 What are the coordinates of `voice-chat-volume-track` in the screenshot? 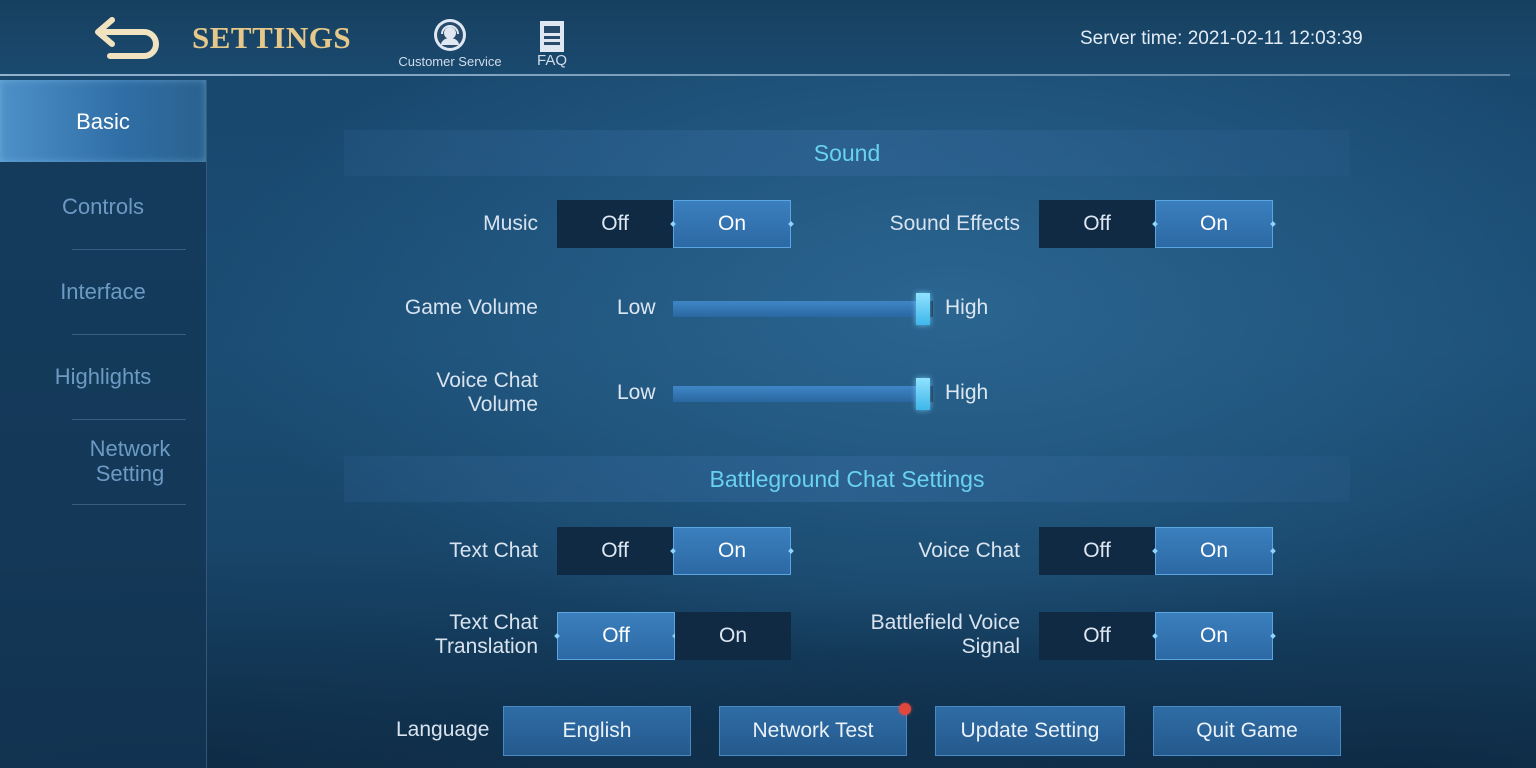 It's located at (803, 394).